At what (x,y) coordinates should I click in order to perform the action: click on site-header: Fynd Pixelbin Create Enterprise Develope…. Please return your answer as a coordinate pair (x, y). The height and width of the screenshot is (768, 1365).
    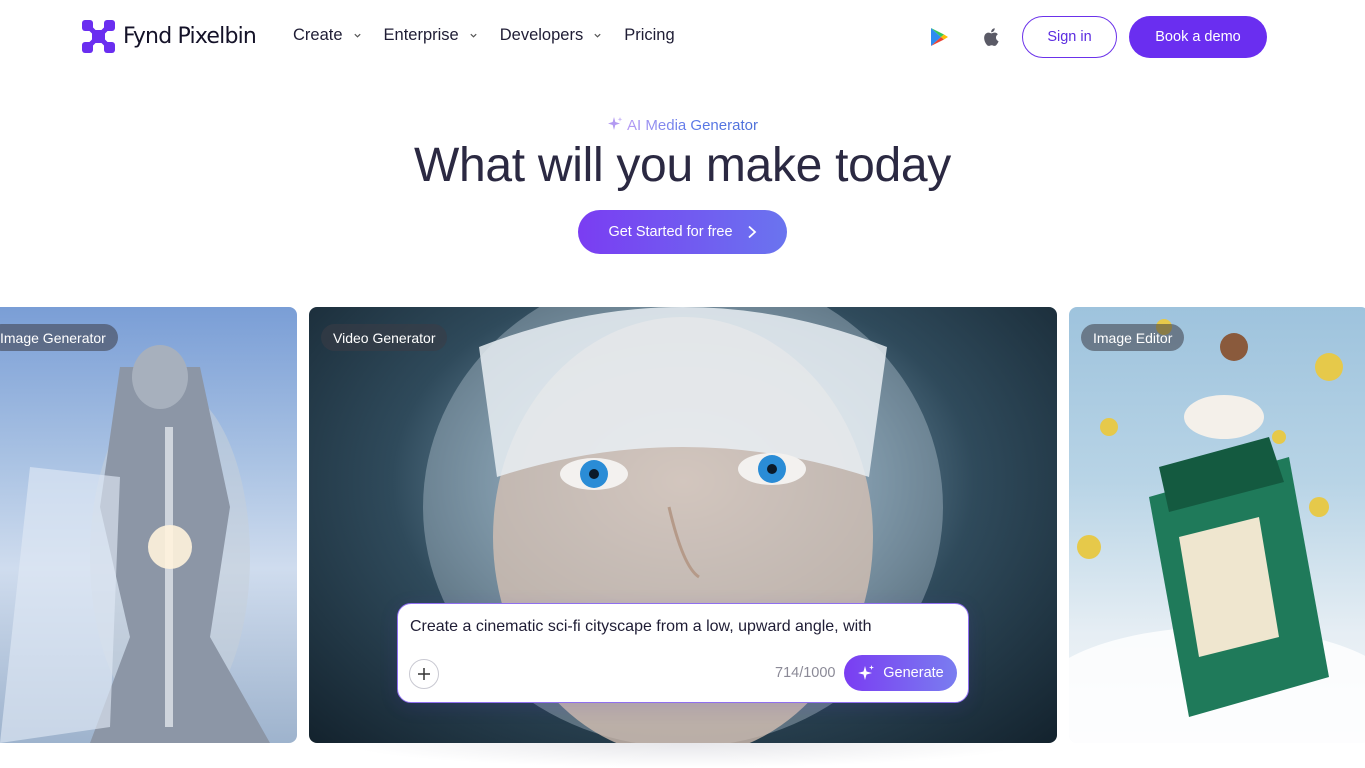
    Looking at the image, I should click on (682, 37).